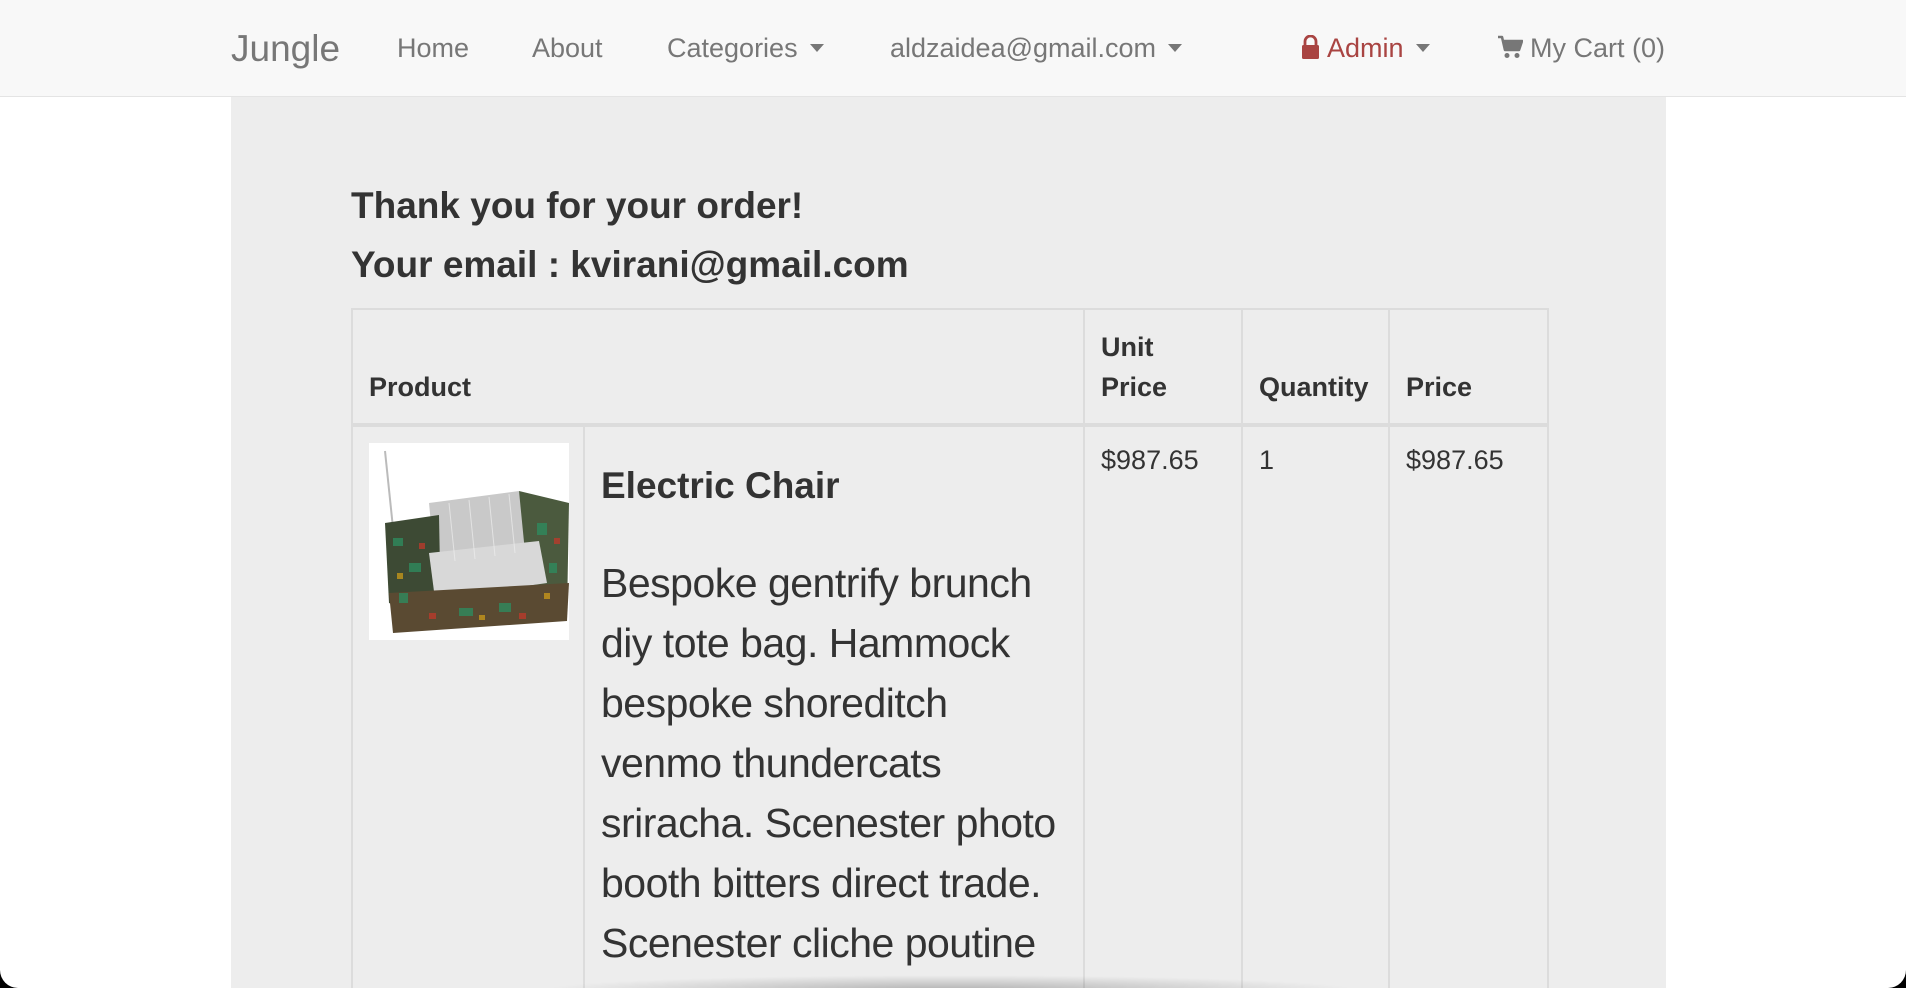  Describe the element at coordinates (1310, 46) in the screenshot. I see `lock-icon` at that location.